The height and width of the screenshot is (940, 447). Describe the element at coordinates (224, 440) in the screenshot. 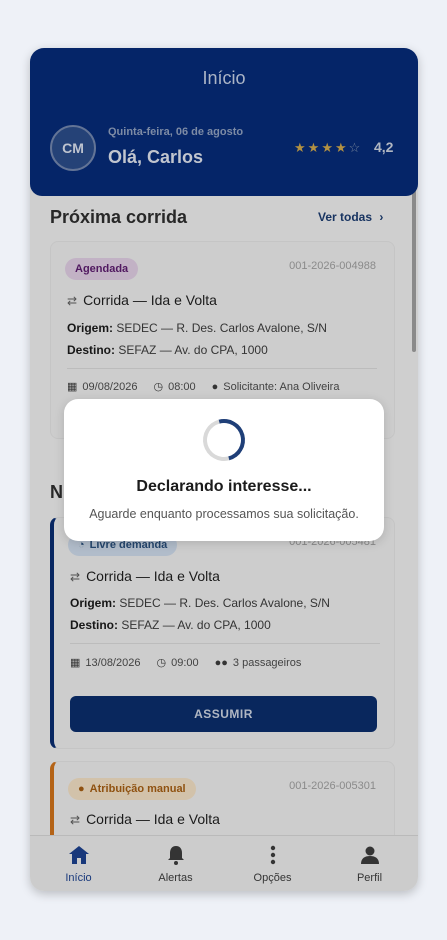

I see `loading-spinner` at that location.